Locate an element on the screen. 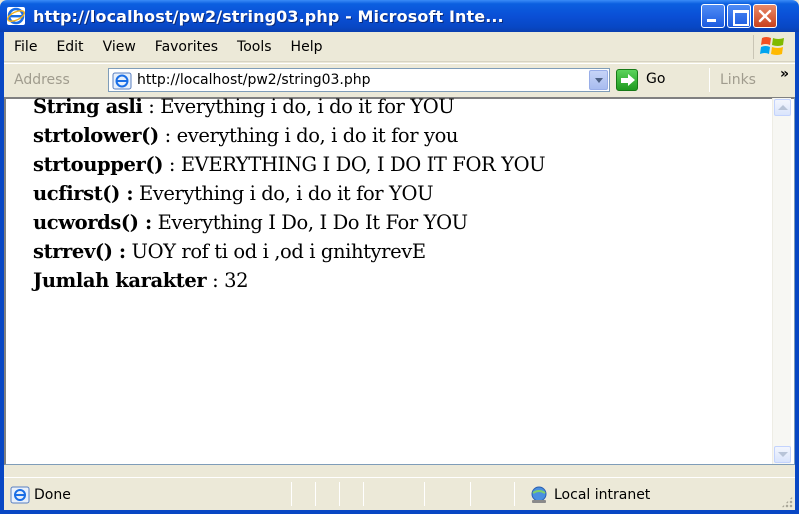 The image size is (799, 514). menu-tools: Tools is located at coordinates (254, 47).